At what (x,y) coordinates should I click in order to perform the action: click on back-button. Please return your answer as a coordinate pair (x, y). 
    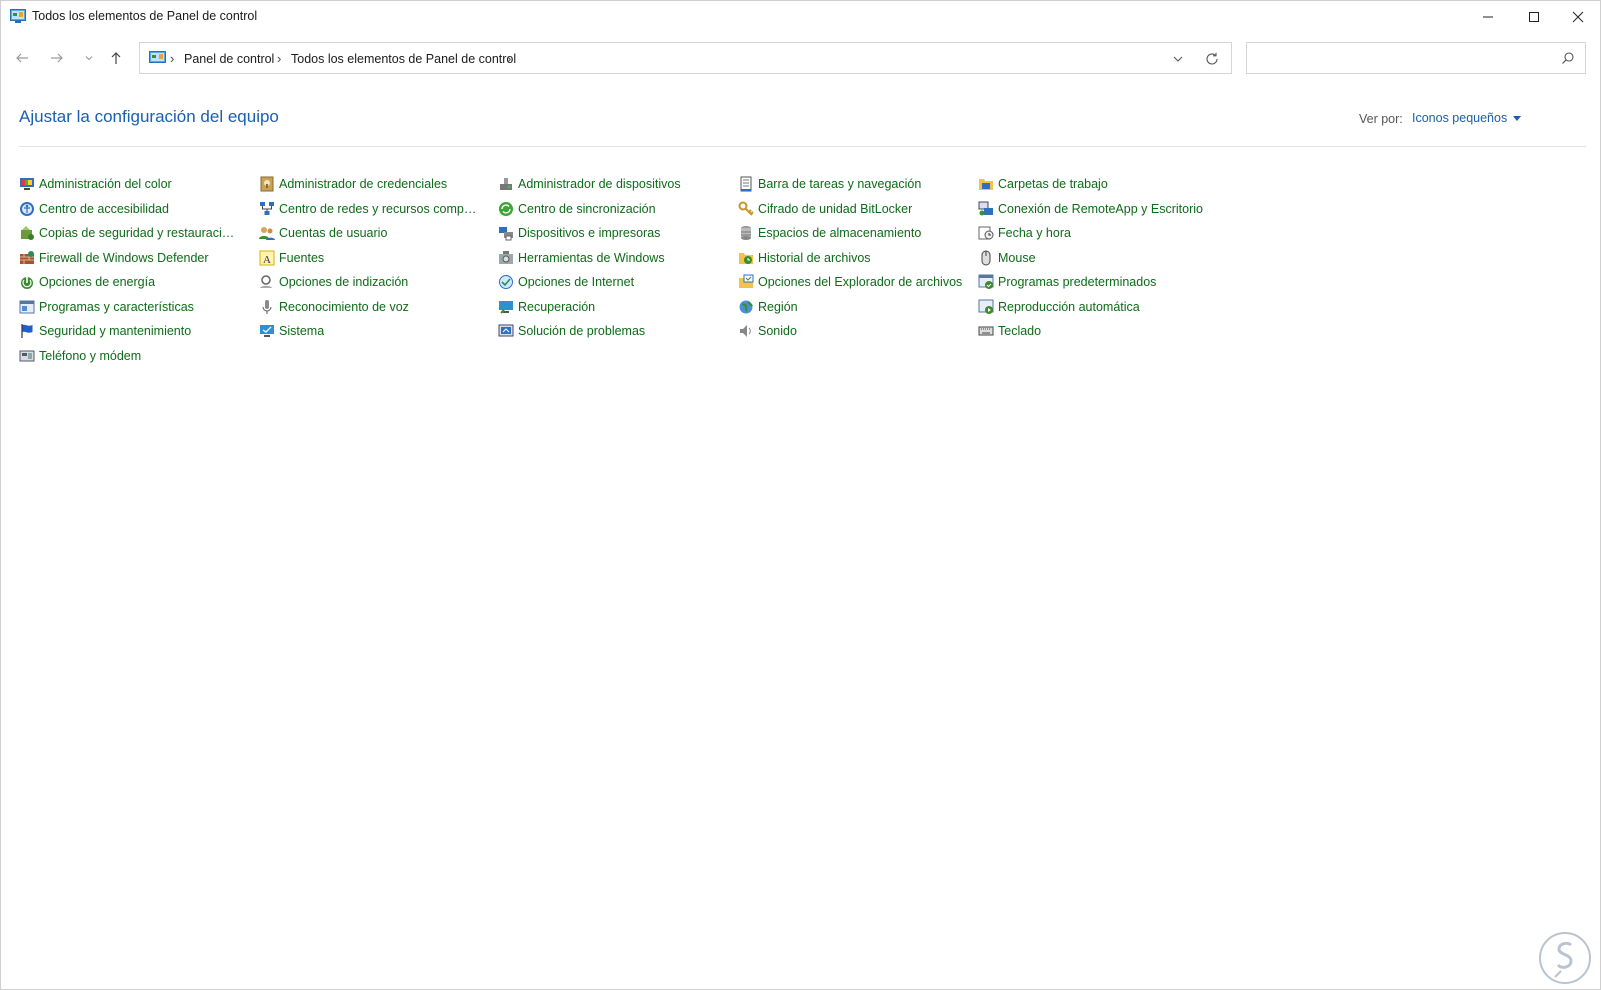
    Looking at the image, I should click on (22, 58).